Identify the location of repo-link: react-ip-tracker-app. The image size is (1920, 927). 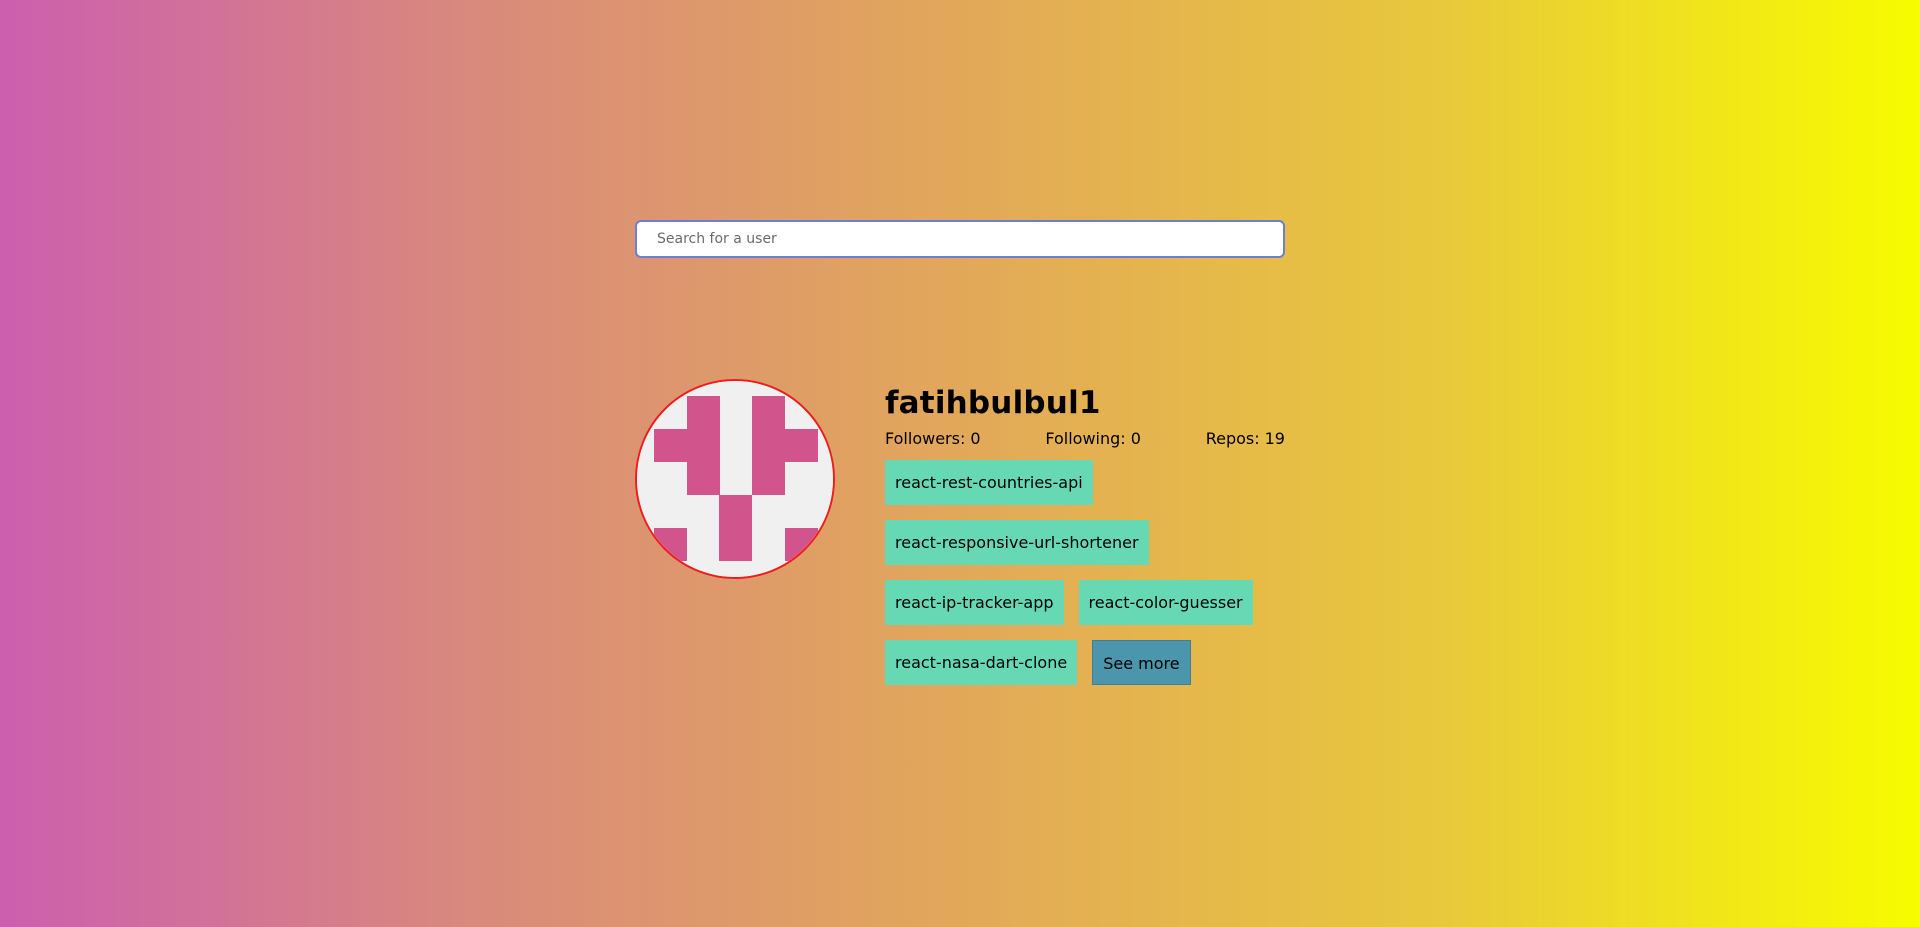
(974, 602).